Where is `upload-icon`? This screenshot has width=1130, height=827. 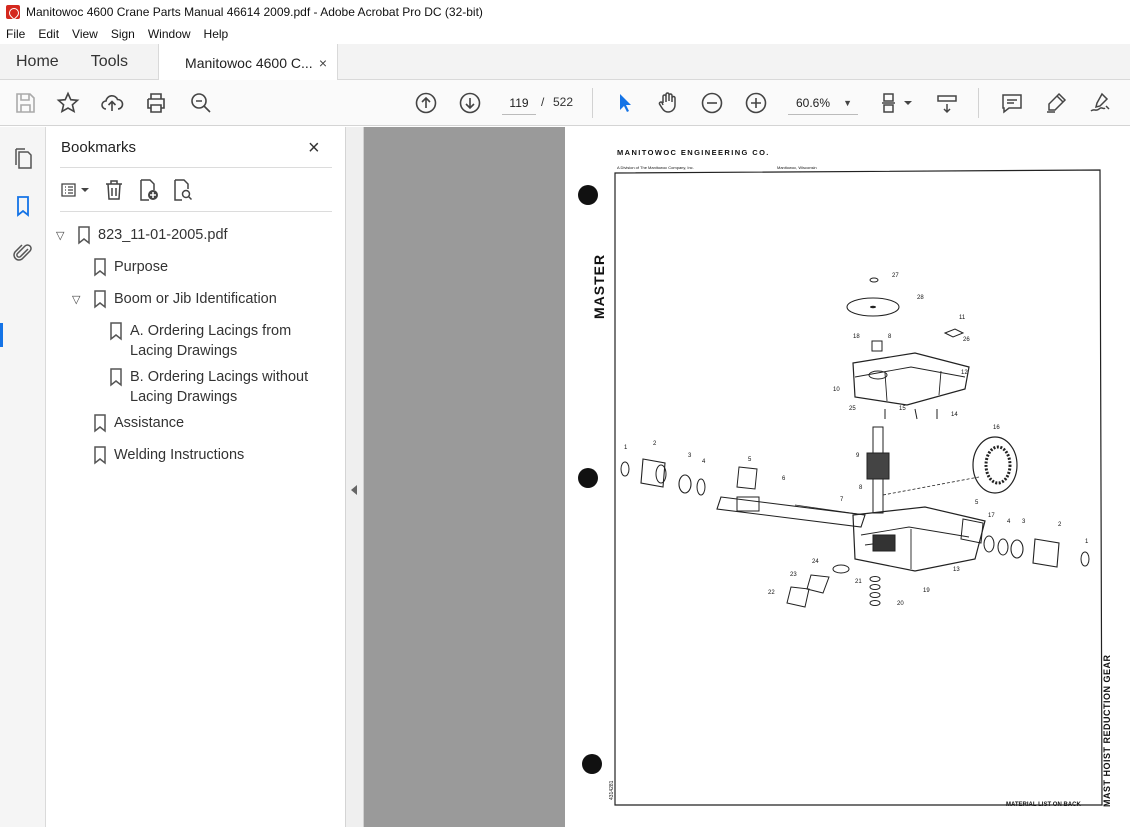
upload-icon is located at coordinates (112, 103).